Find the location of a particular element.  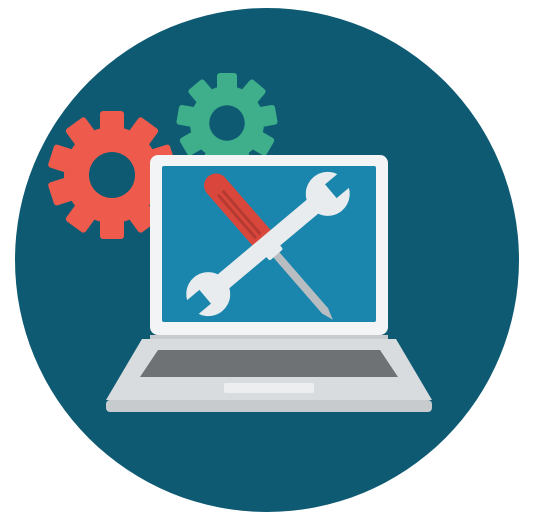

laptop-base-lip is located at coordinates (269, 406).